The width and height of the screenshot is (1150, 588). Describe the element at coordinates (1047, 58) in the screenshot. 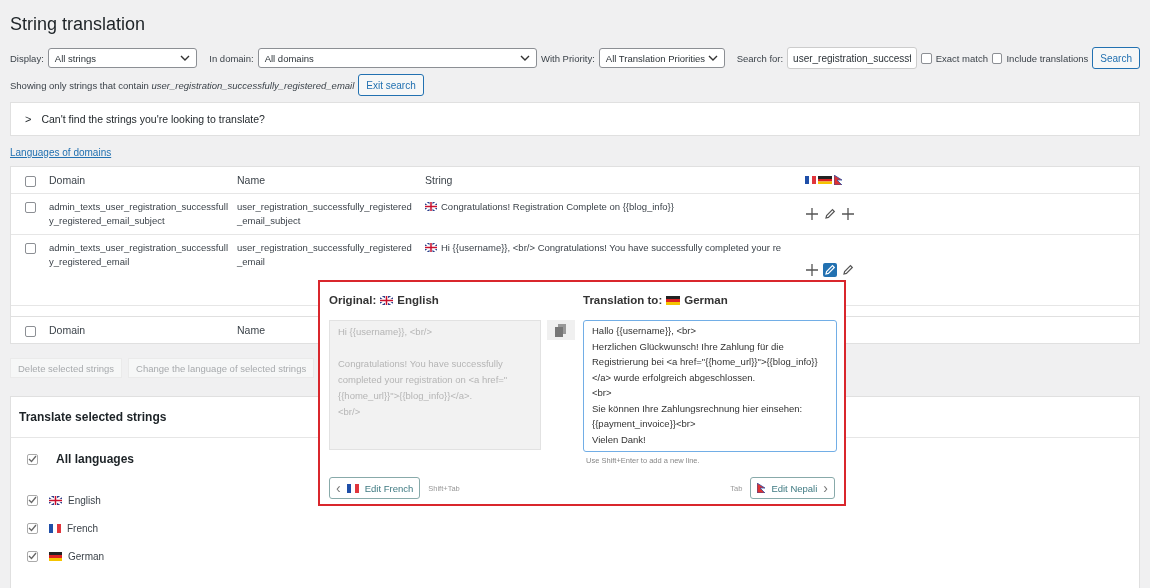

I see `include-translations-label: Include translations` at that location.